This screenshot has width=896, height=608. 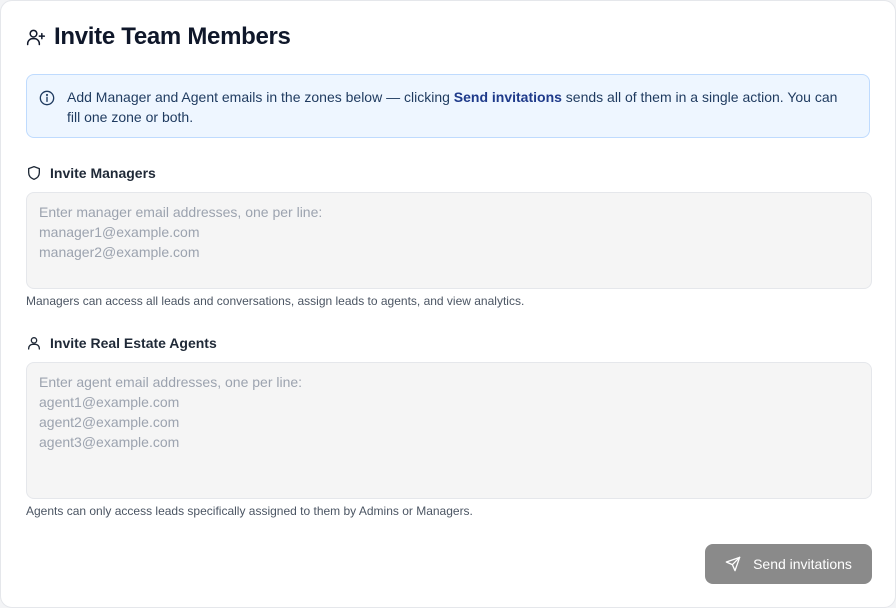 I want to click on card-header: Invite Team Members, so click(x=158, y=37).